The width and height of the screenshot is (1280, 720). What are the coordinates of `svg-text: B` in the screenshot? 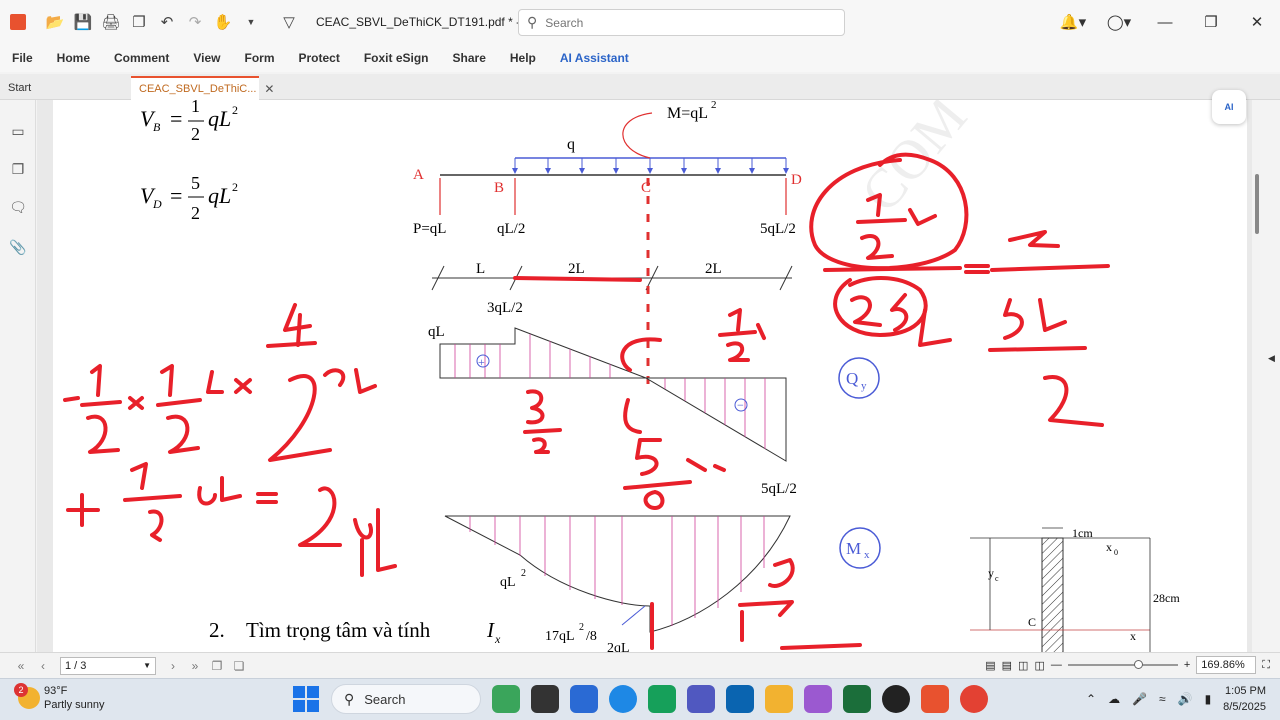 It's located at (499, 188).